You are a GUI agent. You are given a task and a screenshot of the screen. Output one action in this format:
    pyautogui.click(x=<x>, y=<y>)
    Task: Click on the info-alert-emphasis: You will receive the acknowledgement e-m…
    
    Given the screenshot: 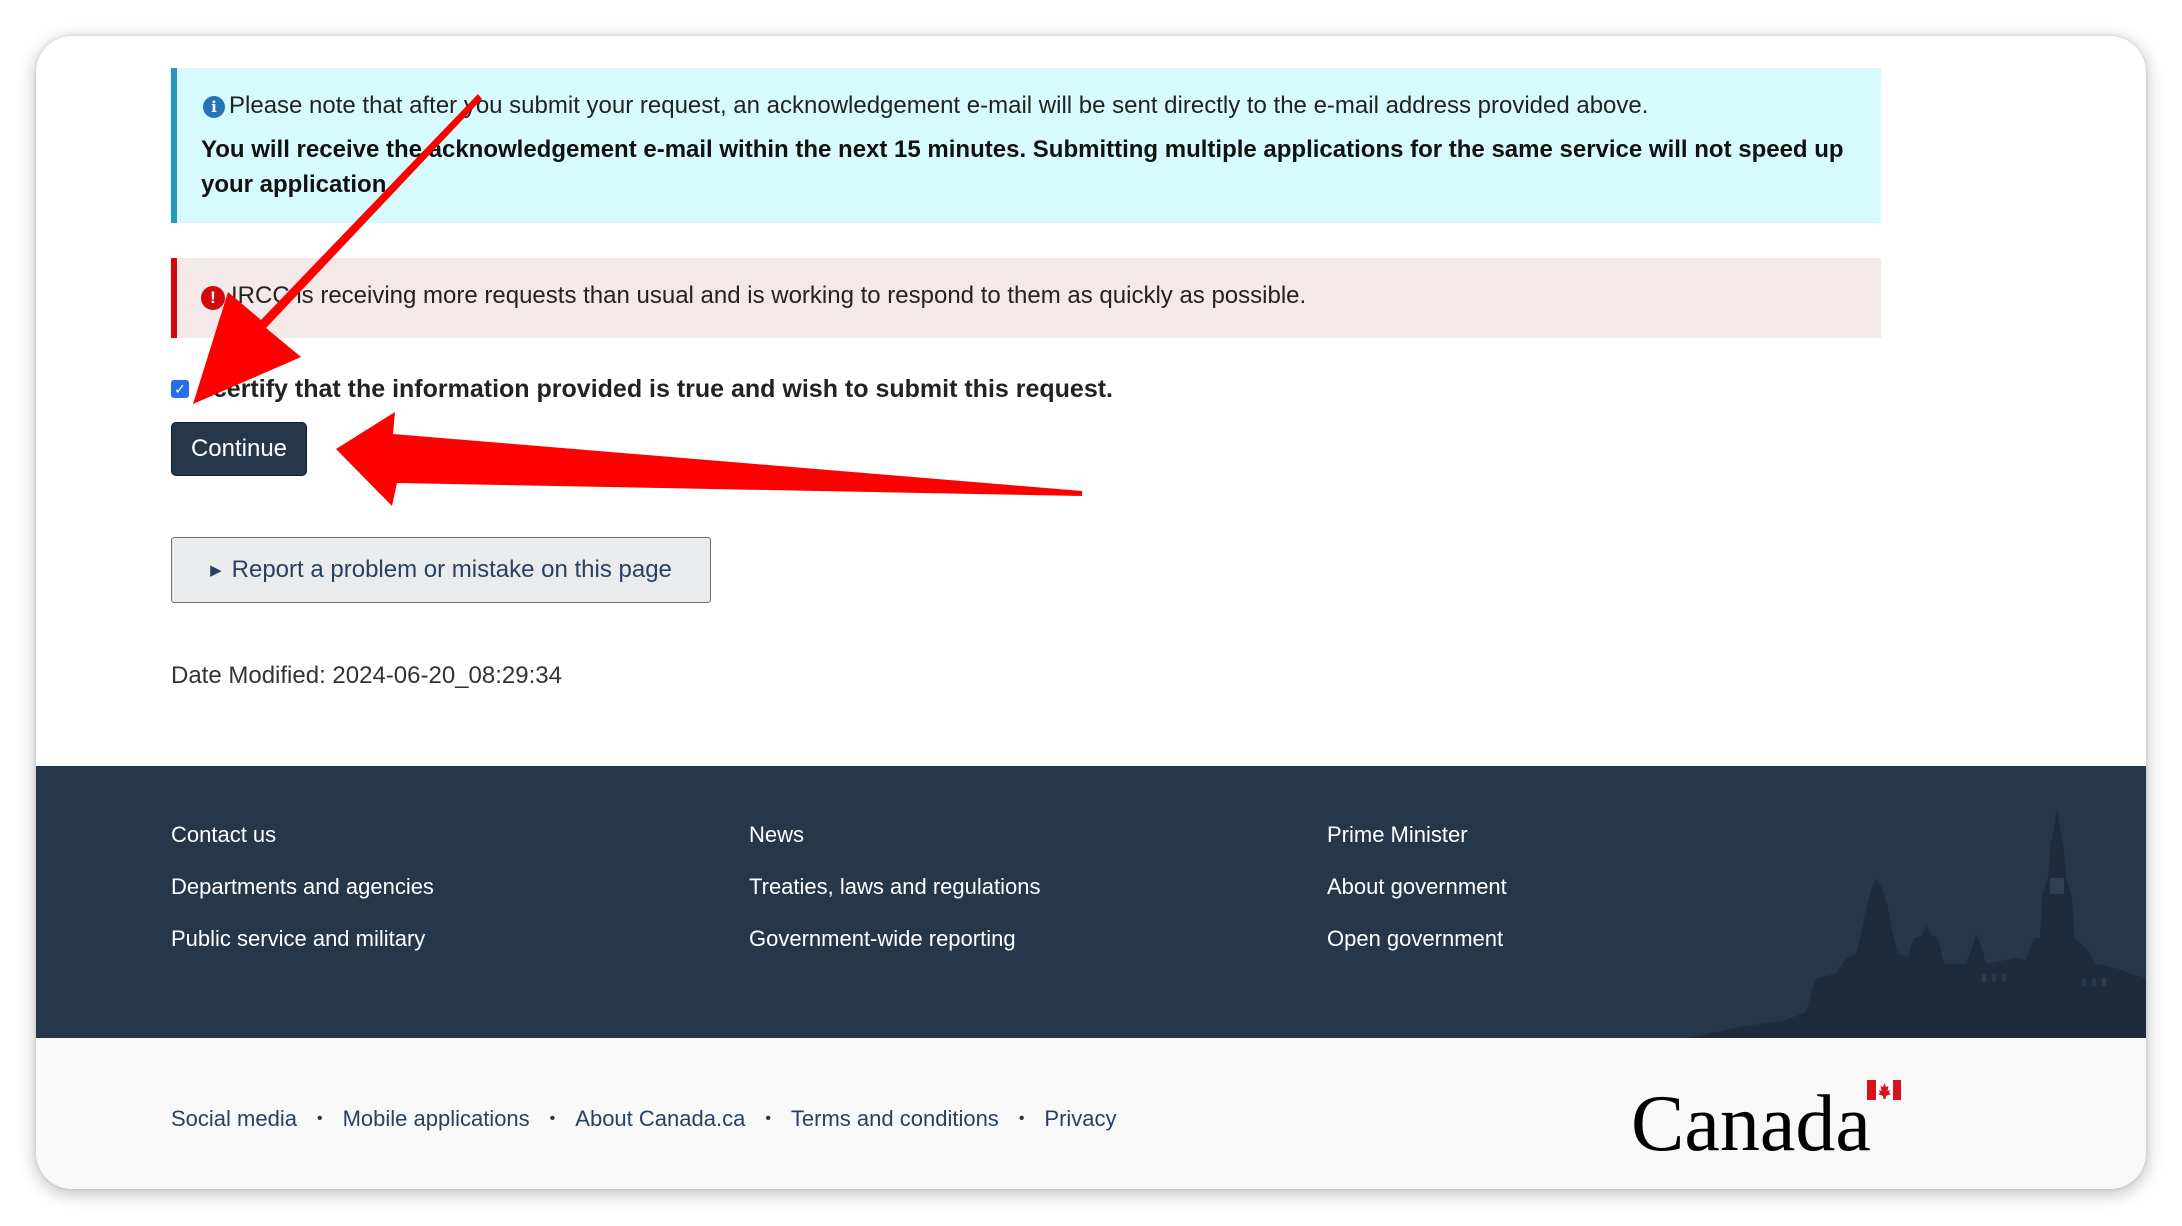 What is the action you would take?
    pyautogui.click(x=1022, y=167)
    